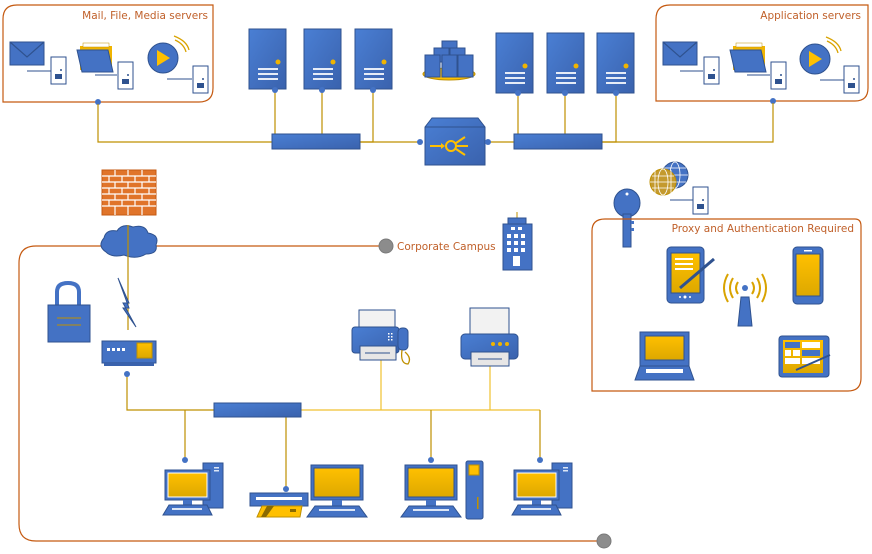 This screenshot has width=872, height=554. I want to click on server-rack-right, so click(565, 64).